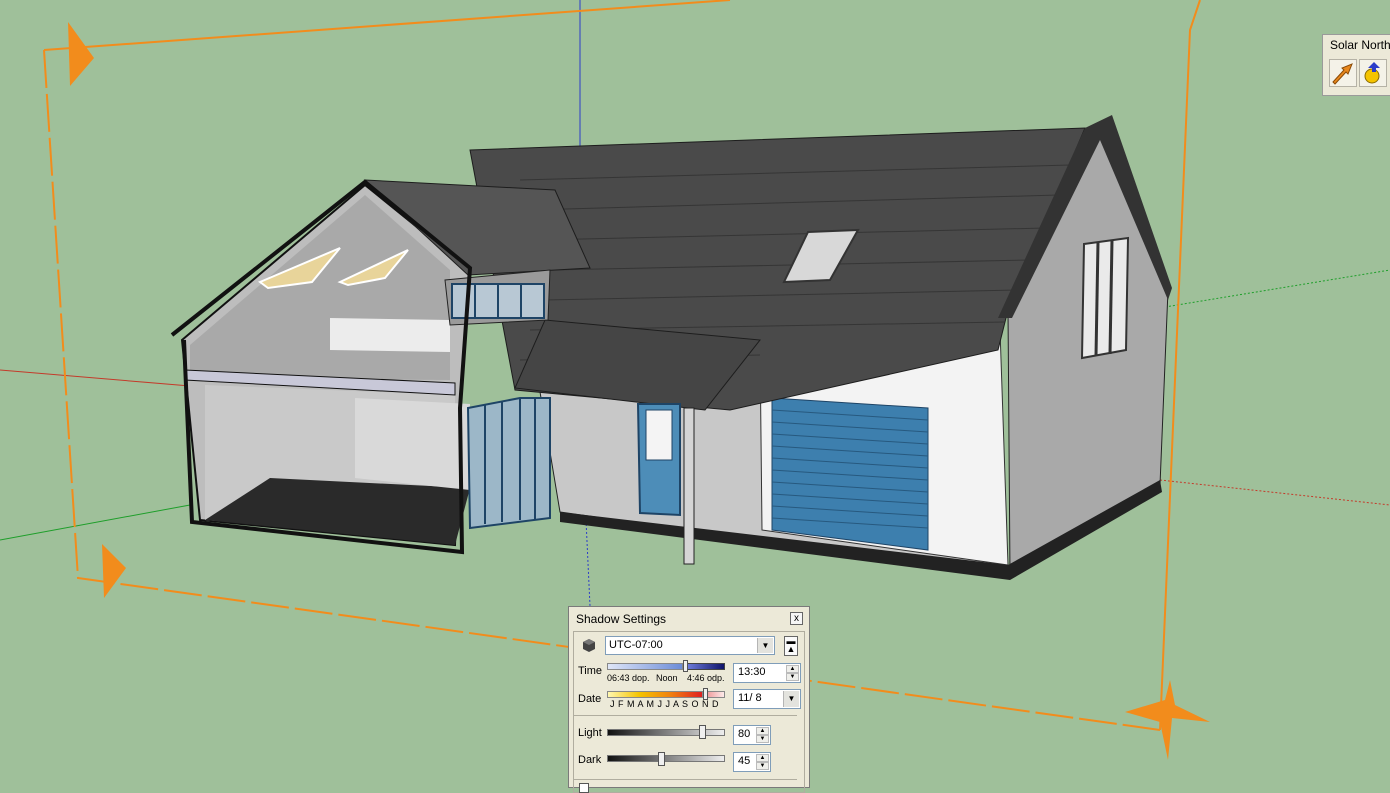 This screenshot has width=1390, height=793. I want to click on expand-details-button: ▬ ▲, so click(791, 646).